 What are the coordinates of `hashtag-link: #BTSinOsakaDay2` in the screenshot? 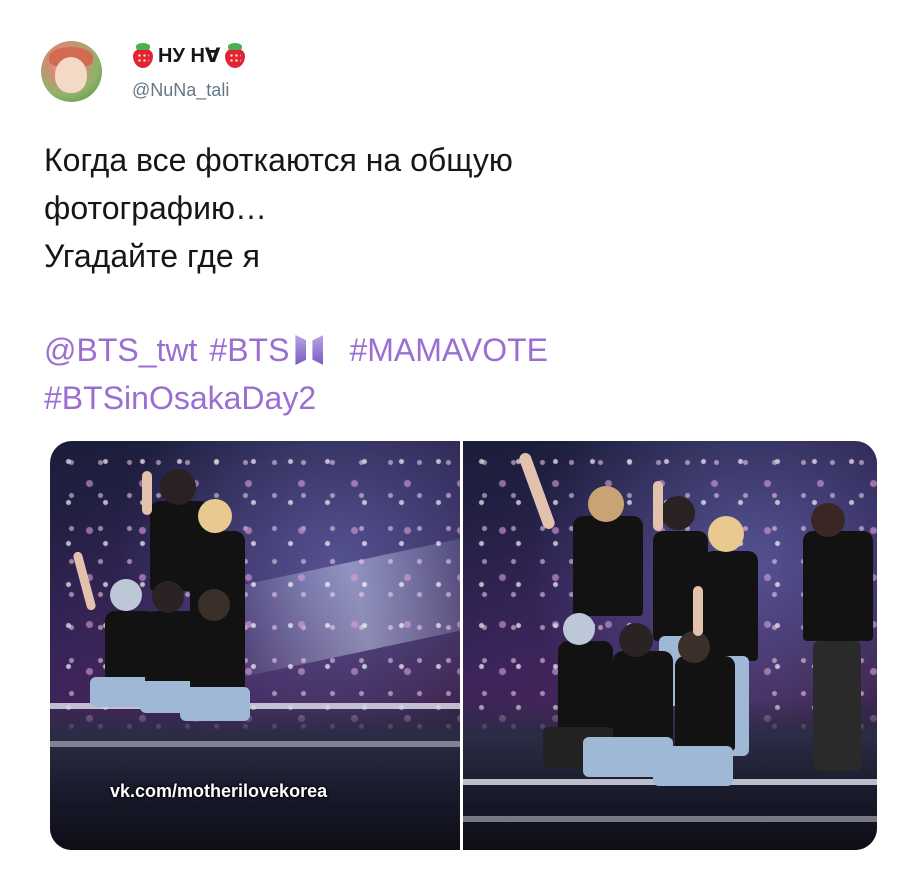 It's located at (180, 398).